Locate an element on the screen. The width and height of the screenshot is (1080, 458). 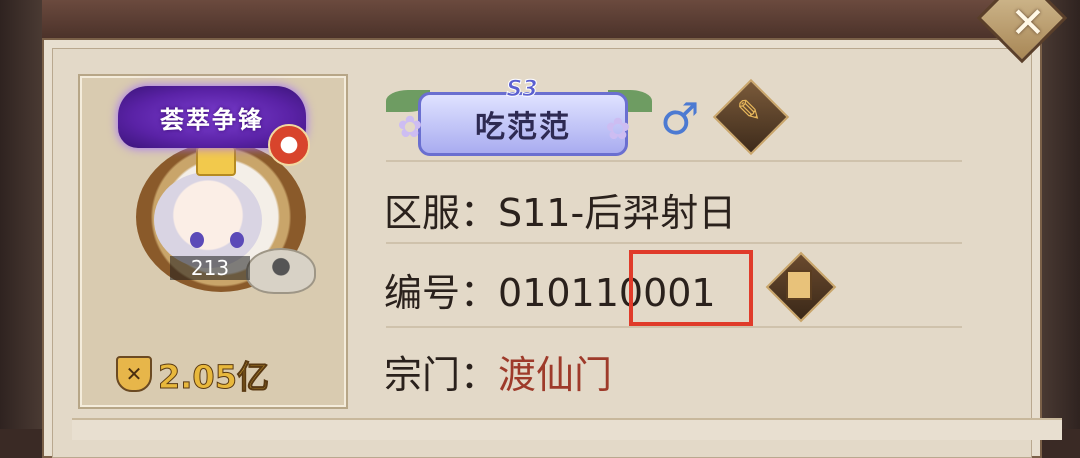
avatar-eye-left is located at coordinates (197, 240).